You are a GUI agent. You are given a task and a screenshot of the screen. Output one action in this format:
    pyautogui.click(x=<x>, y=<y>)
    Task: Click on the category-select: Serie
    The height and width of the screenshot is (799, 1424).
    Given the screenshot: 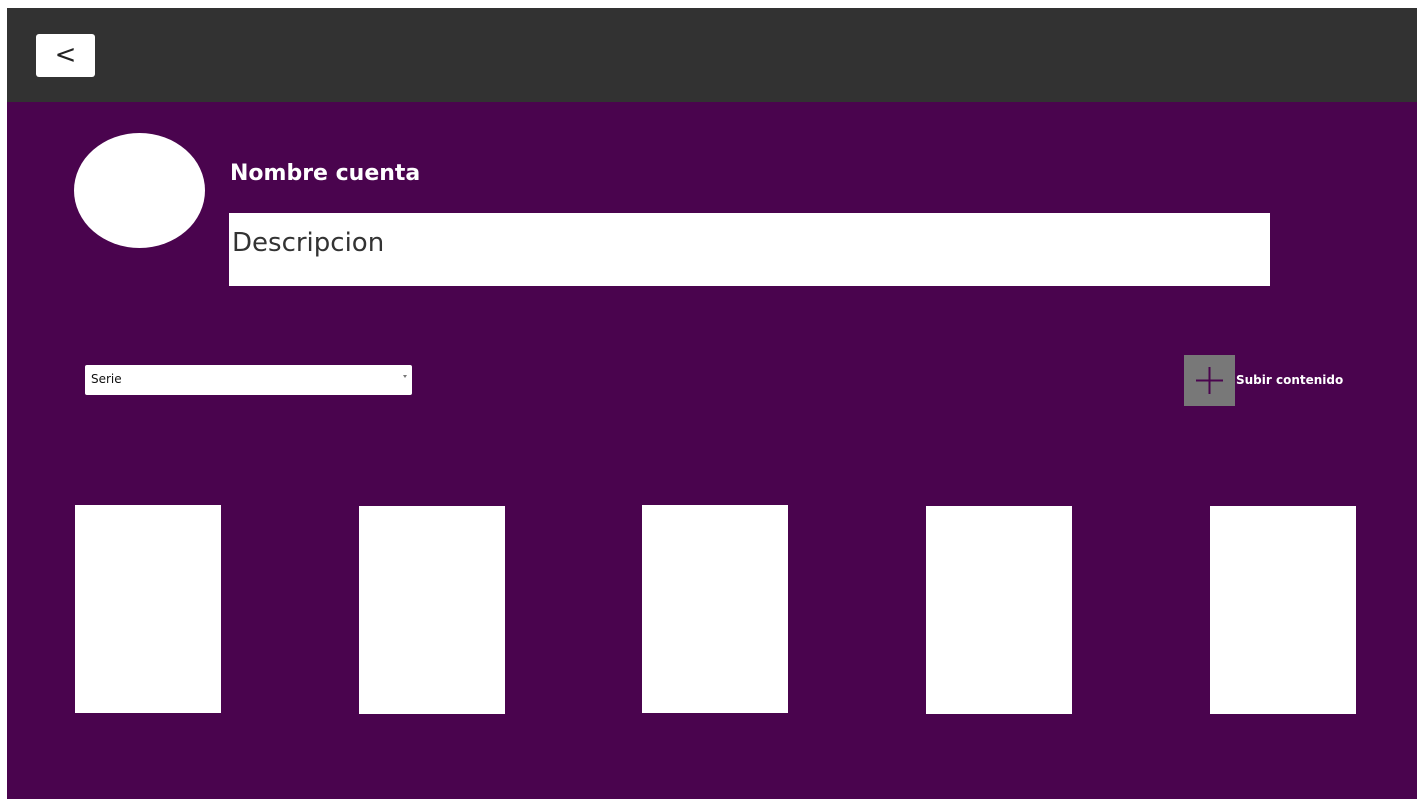 What is the action you would take?
    pyautogui.click(x=248, y=380)
    